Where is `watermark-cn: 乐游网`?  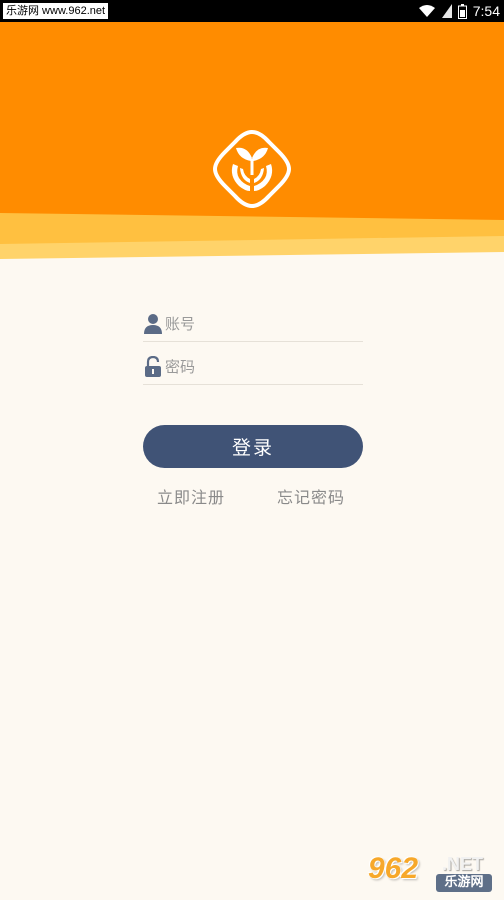 watermark-cn: 乐游网 is located at coordinates (464, 883).